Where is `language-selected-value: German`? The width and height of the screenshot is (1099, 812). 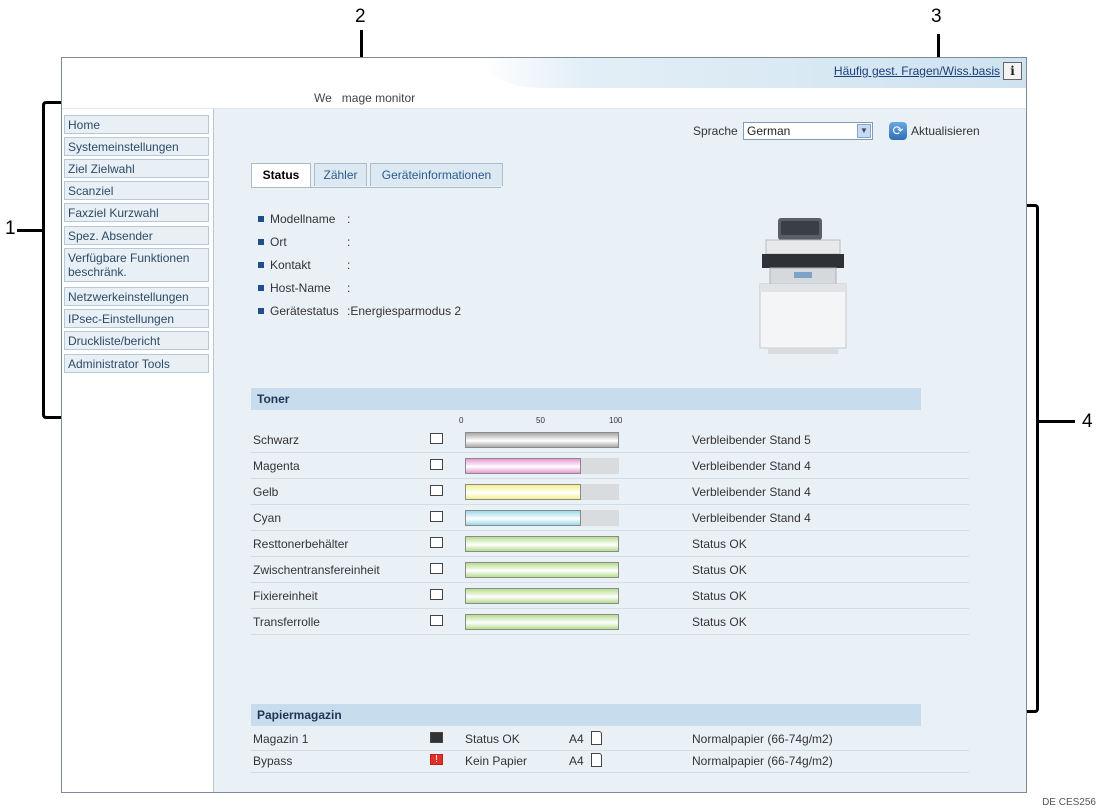 language-selected-value: German is located at coordinates (769, 131).